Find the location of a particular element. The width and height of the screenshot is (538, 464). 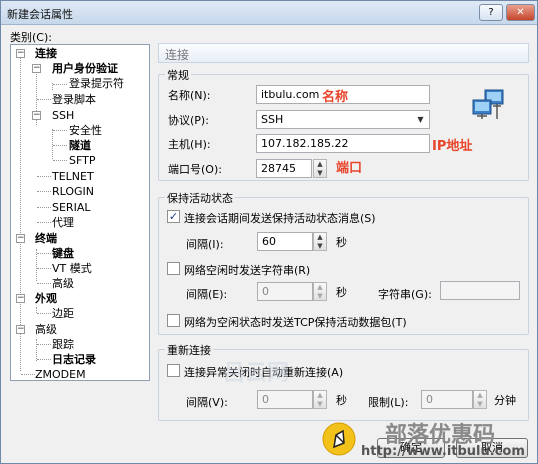

string-input is located at coordinates (480, 290).